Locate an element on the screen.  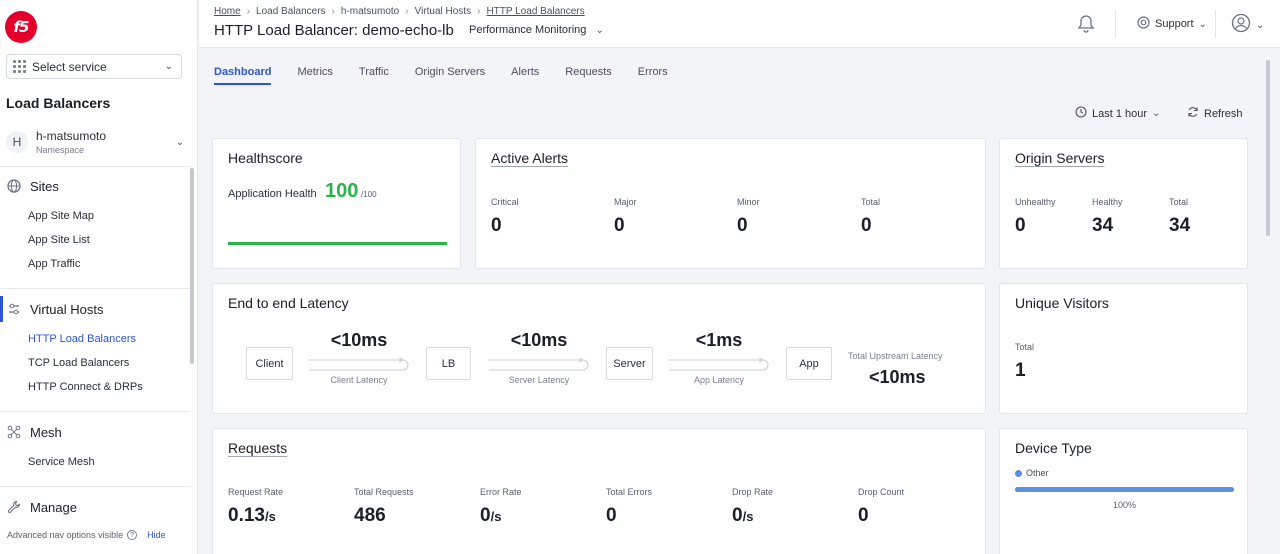
tab-origin-servers: Origin Servers is located at coordinates (450, 75).